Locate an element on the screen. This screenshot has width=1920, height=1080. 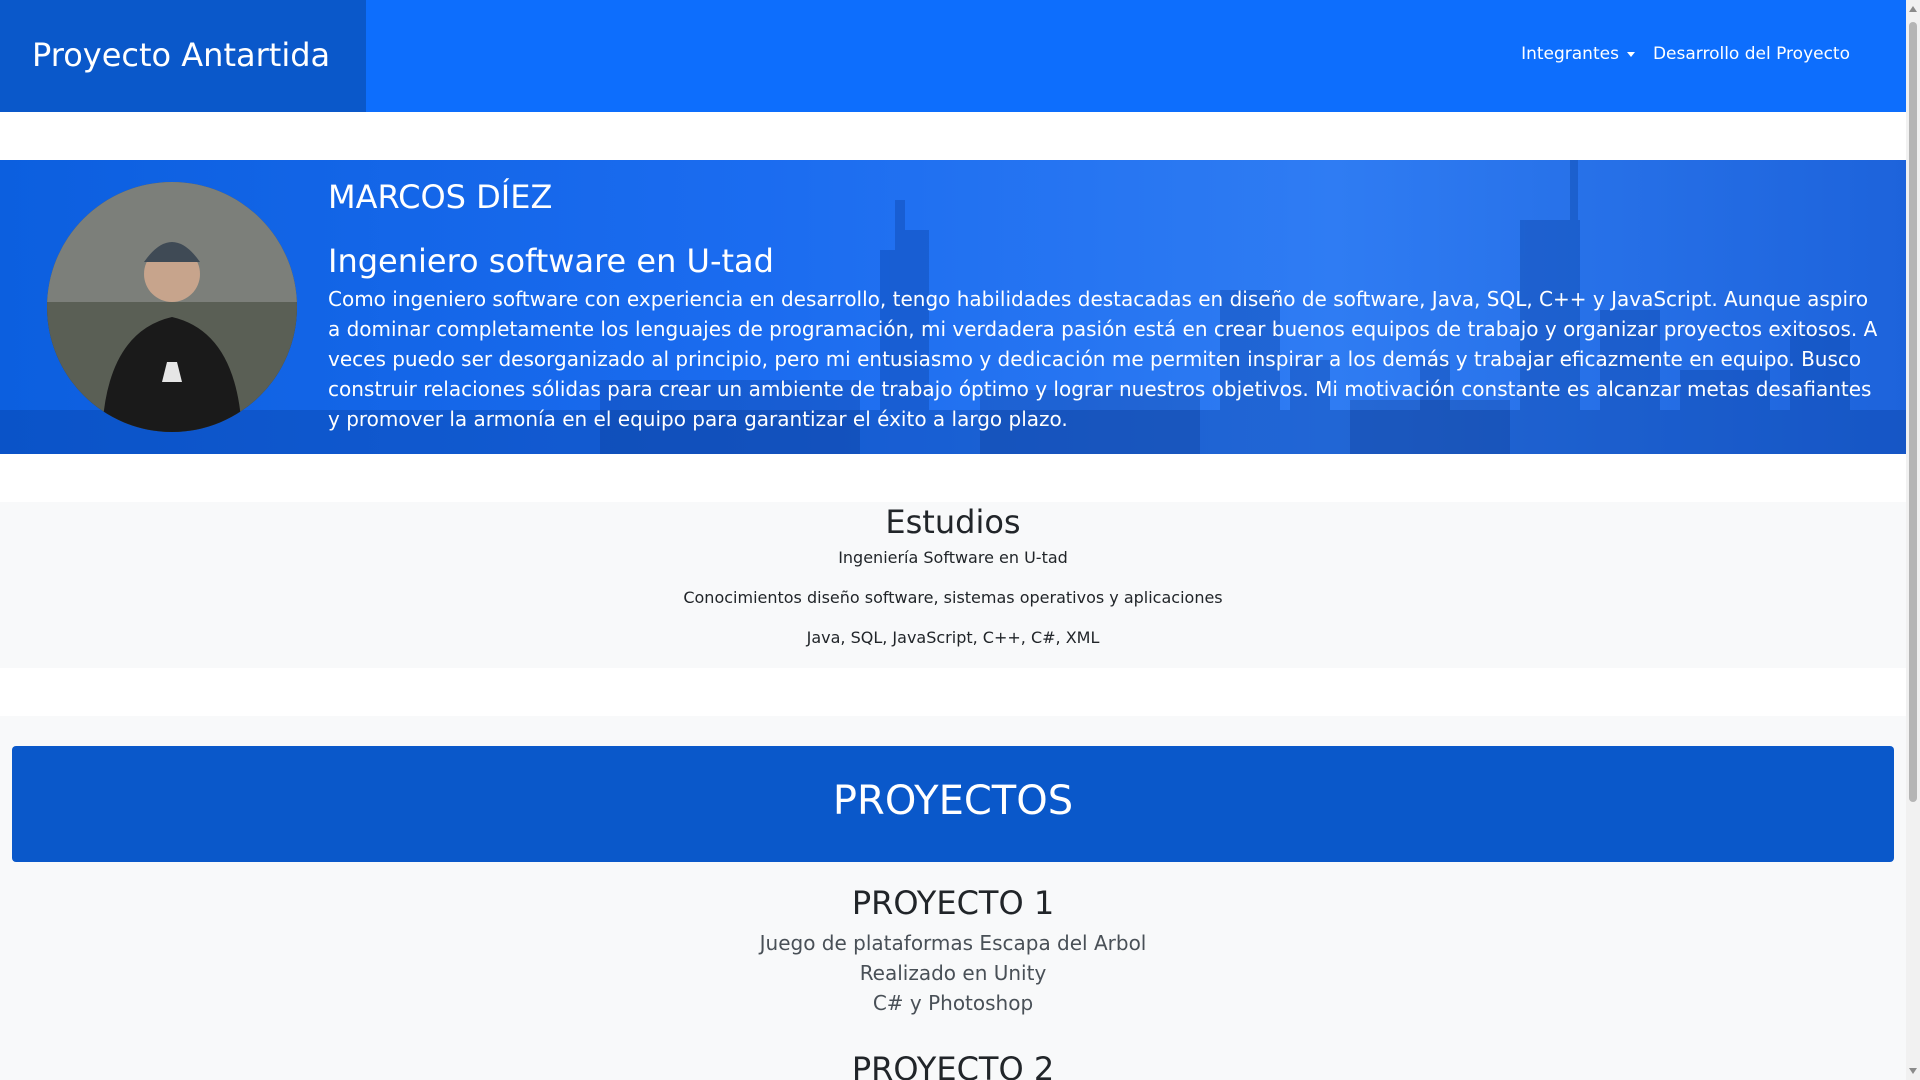
profile-photo is located at coordinates (172, 307).